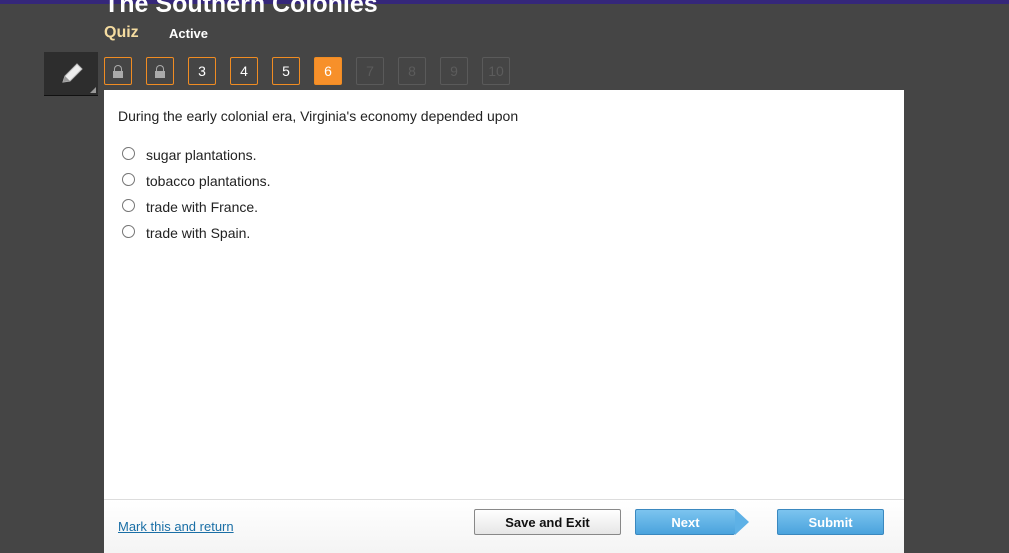 The width and height of the screenshot is (1009, 553). Describe the element at coordinates (121, 32) in the screenshot. I see `activity-type: Quiz` at that location.